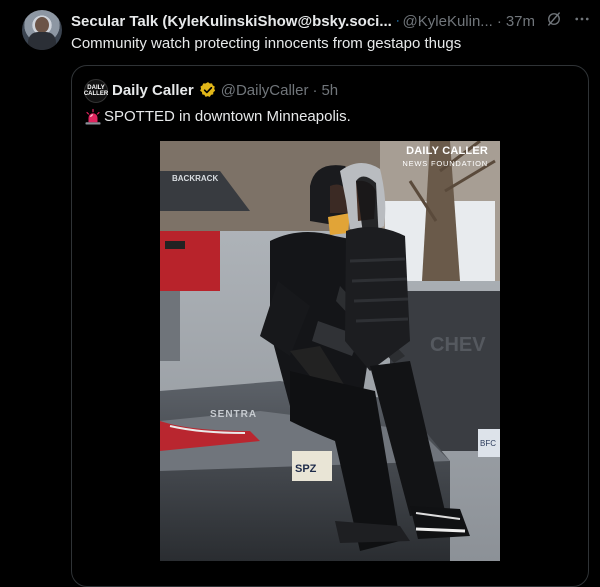 The height and width of the screenshot is (587, 600). What do you see at coordinates (582, 21) in the screenshot?
I see `more-icon` at bounding box center [582, 21].